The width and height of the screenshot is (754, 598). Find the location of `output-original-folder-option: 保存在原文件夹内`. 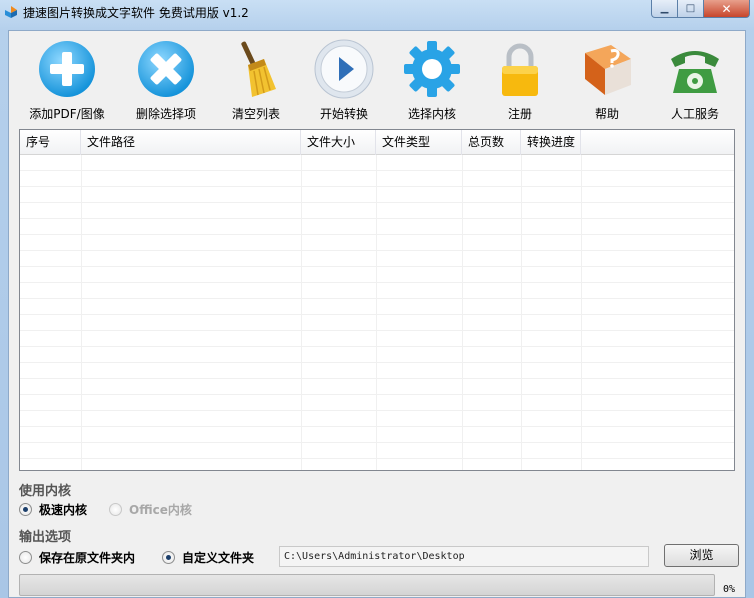

output-original-folder-option: 保存在原文件夹内 is located at coordinates (77, 557).